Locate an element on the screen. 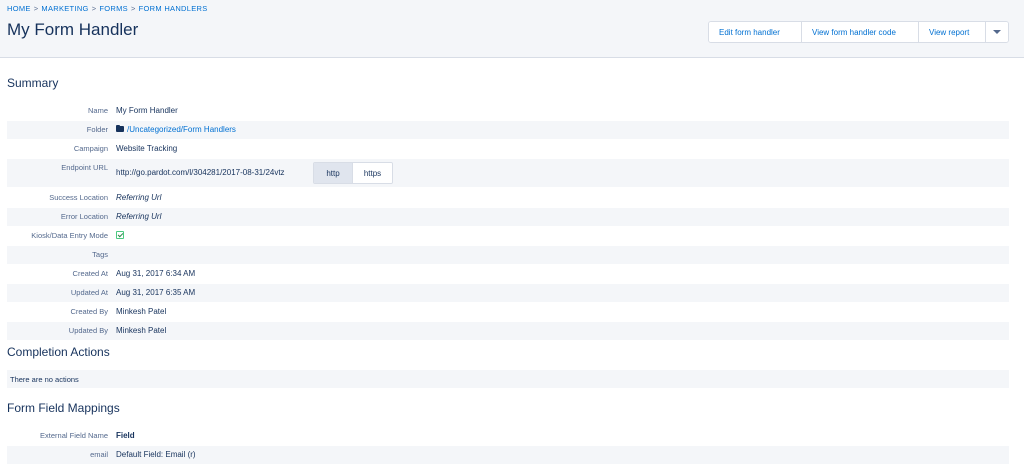  updated-at-label: Updated At is located at coordinates (89, 292).